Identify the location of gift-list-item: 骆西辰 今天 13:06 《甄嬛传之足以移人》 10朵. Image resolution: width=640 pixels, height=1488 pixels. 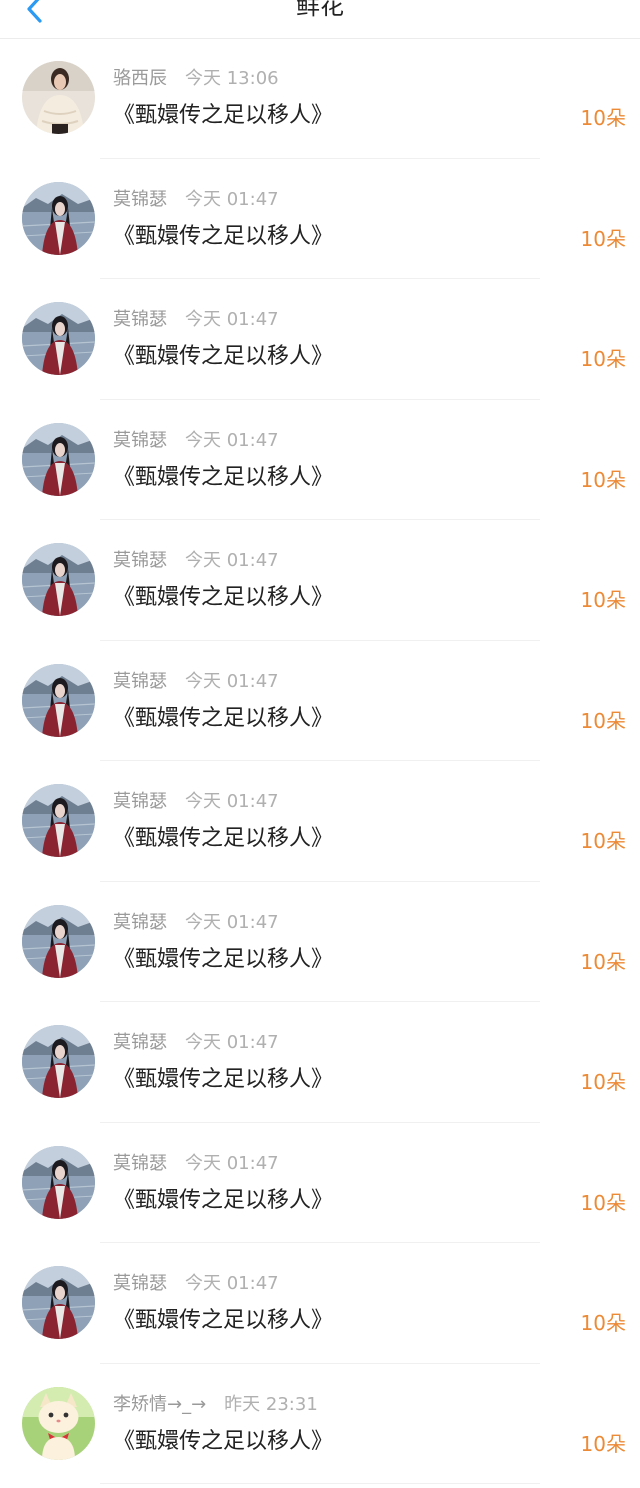
(320, 98).